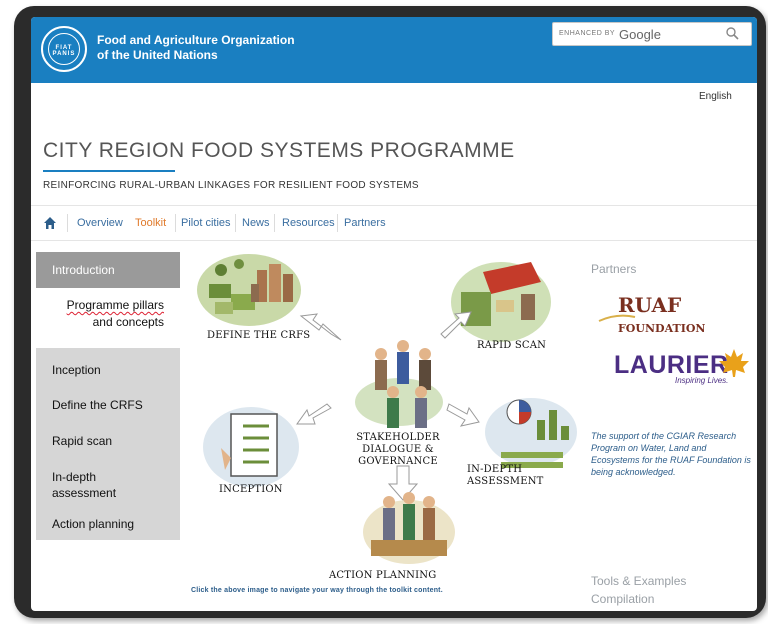 This screenshot has height=624, width=768. What do you see at coordinates (76, 370) in the screenshot?
I see `sidebar-item-inception: Inception` at bounding box center [76, 370].